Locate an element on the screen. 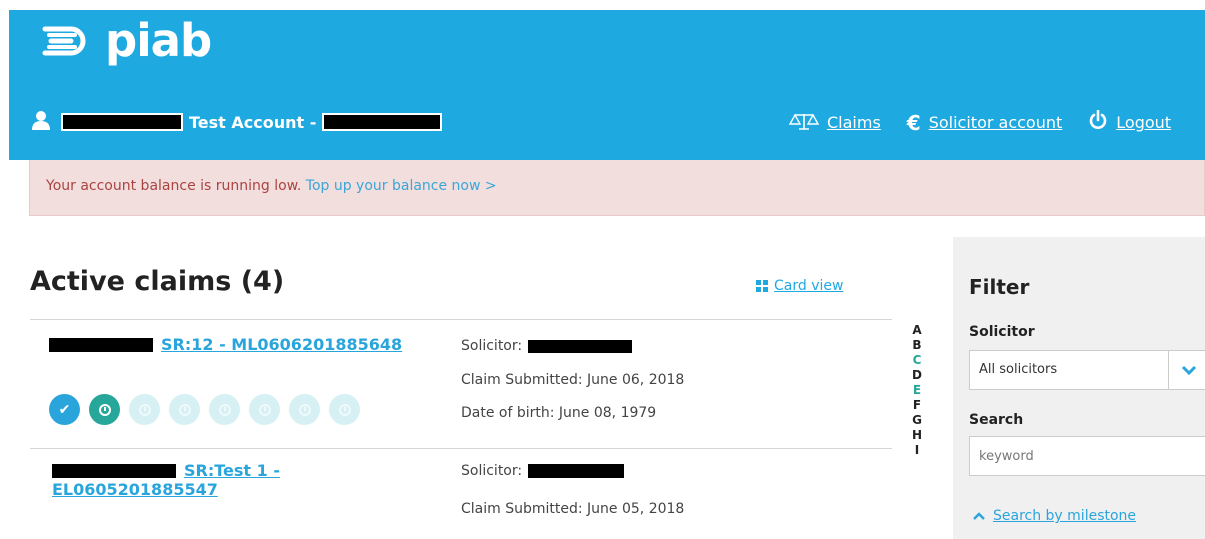 This screenshot has height=539, width=1205. nav-logout: Logout is located at coordinates (1130, 122).